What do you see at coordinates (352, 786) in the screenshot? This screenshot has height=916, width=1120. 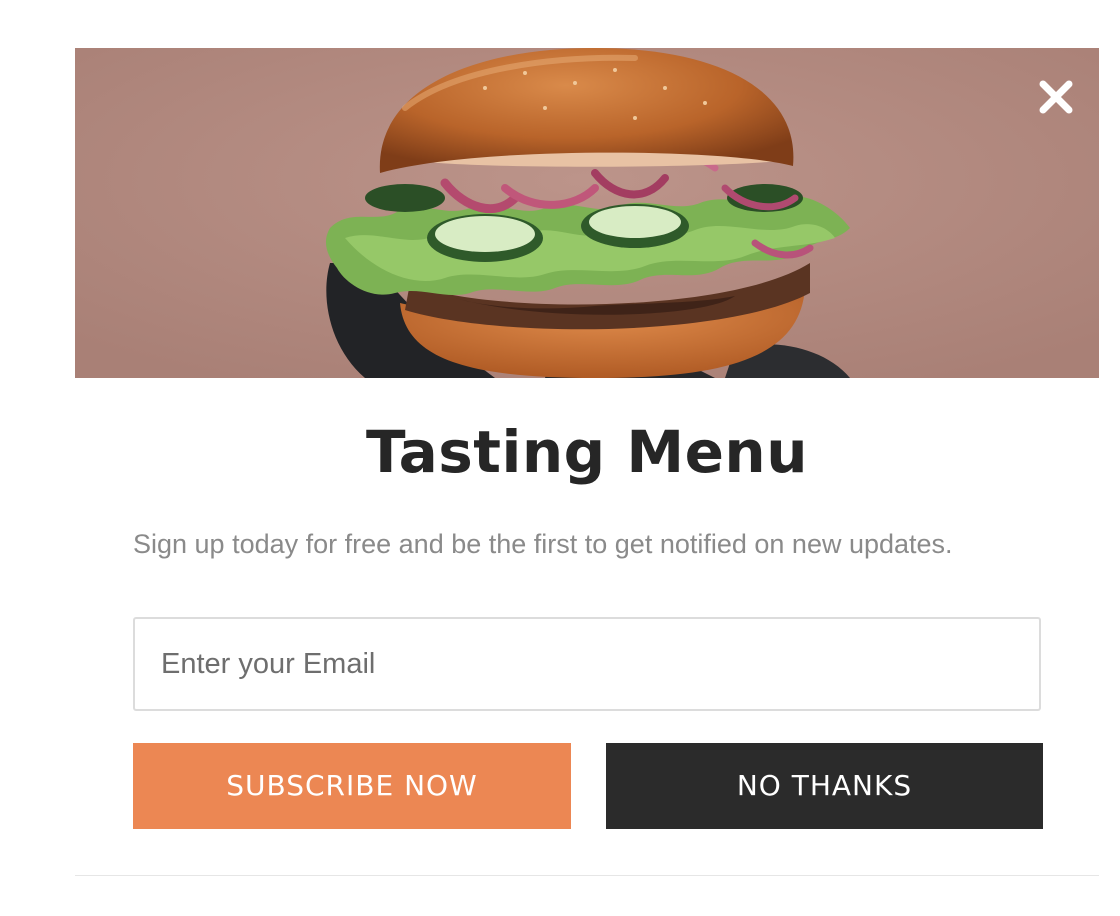 I see `subscribe-button: SUBSCRIBE NOW` at bounding box center [352, 786].